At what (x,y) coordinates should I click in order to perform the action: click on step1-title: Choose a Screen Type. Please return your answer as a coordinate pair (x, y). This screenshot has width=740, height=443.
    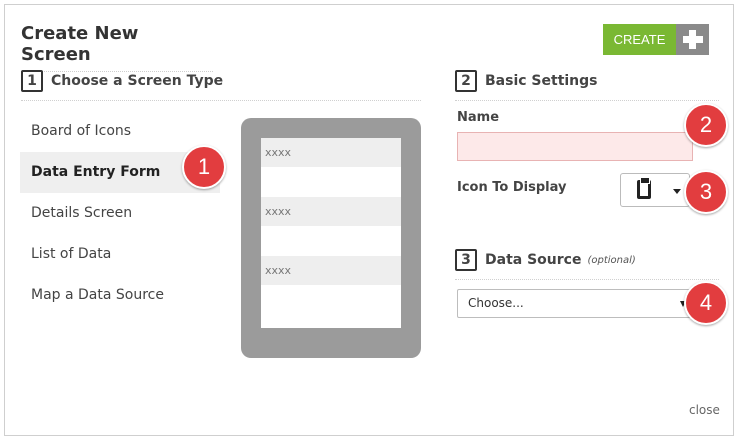
    Looking at the image, I should click on (137, 81).